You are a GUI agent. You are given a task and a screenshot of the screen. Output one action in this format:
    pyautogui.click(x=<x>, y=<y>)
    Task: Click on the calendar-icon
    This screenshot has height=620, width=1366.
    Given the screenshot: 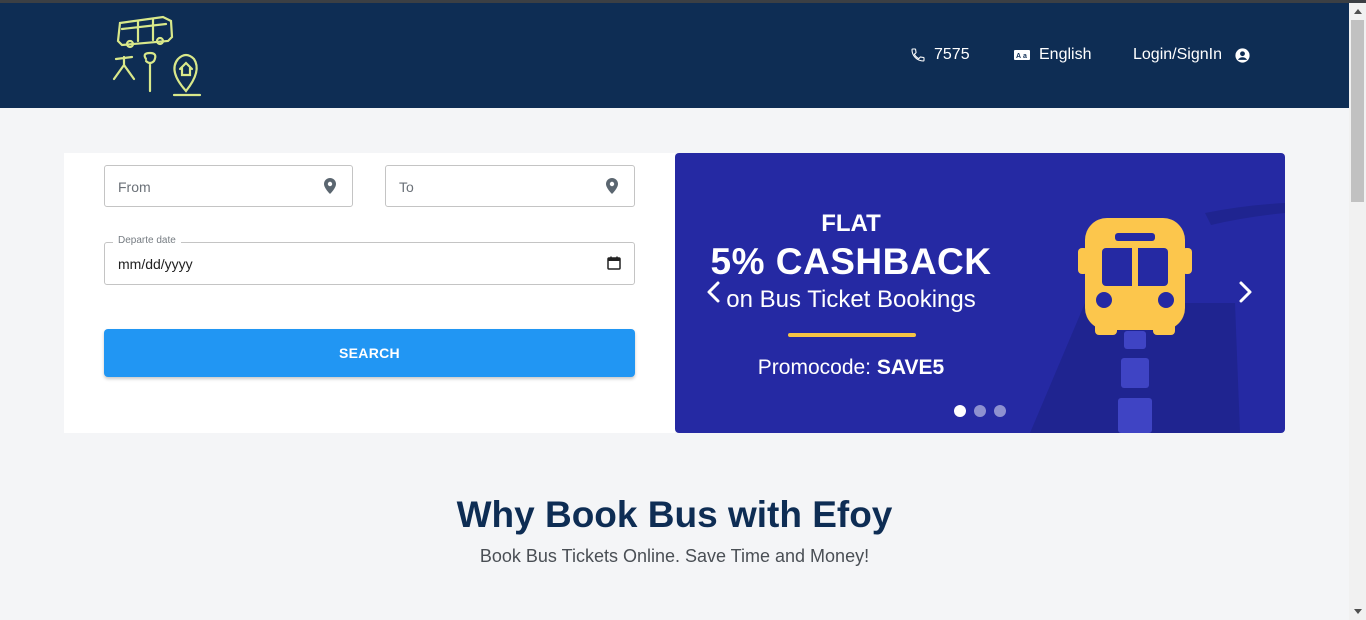 What is the action you would take?
    pyautogui.click(x=614, y=265)
    